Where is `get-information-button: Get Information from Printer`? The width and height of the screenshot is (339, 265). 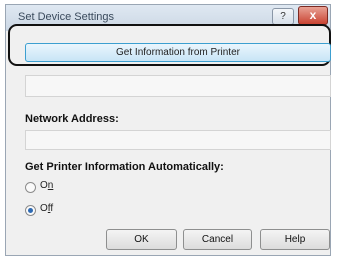
get-information-button: Get Information from Printer is located at coordinates (178, 52).